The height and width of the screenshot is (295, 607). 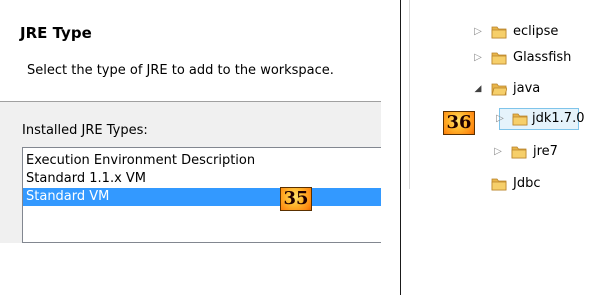 I want to click on list-item-execution-environment: Execution Environment Description, so click(x=202, y=161).